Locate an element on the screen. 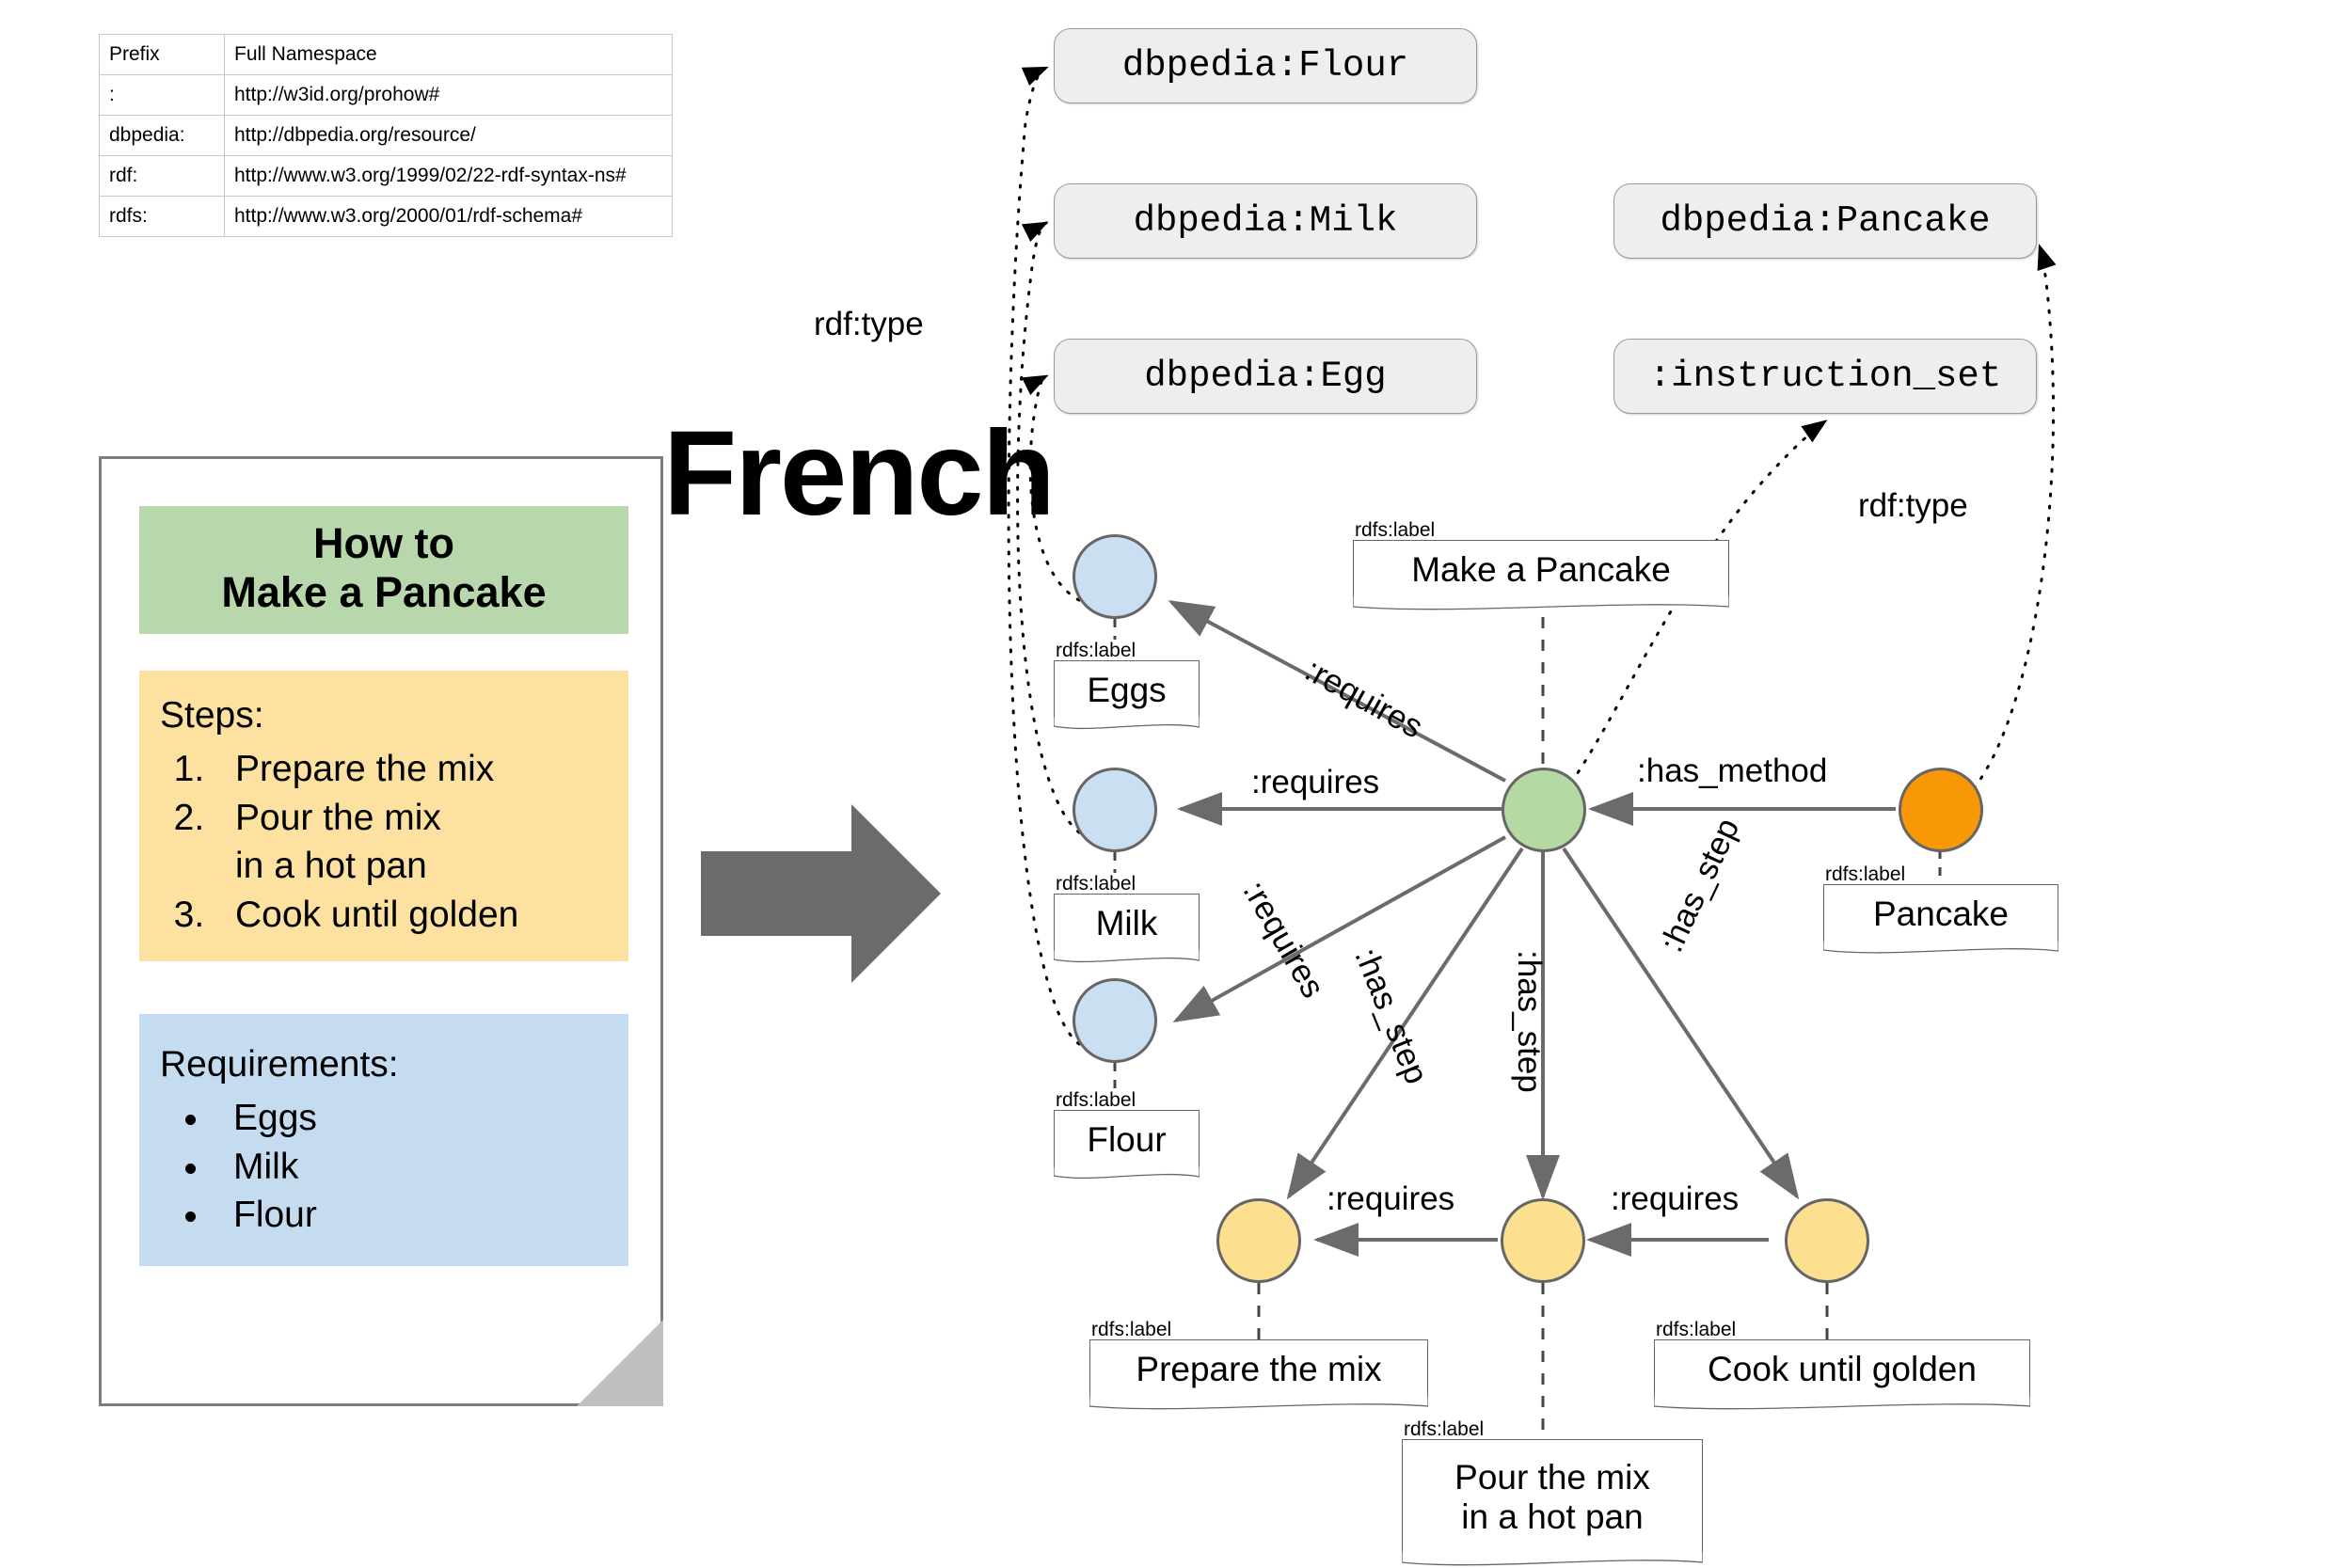  namespace-box-label: dbpedia:Pancake is located at coordinates (1825, 221).